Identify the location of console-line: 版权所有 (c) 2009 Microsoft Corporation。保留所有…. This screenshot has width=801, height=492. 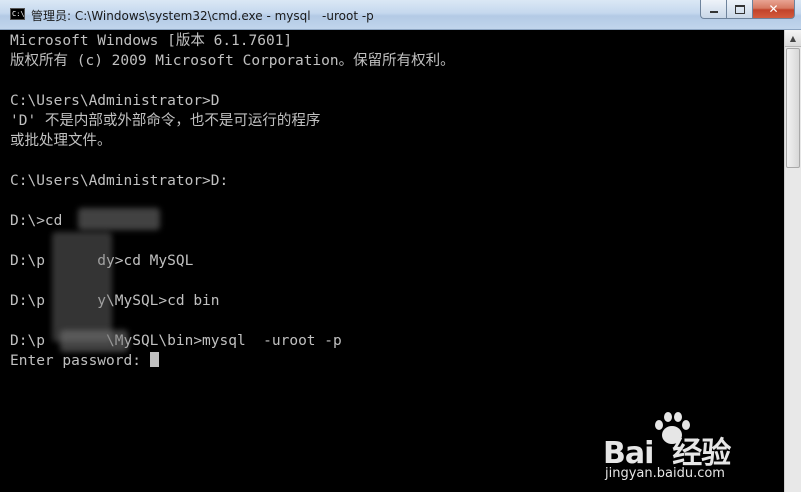
(232, 61).